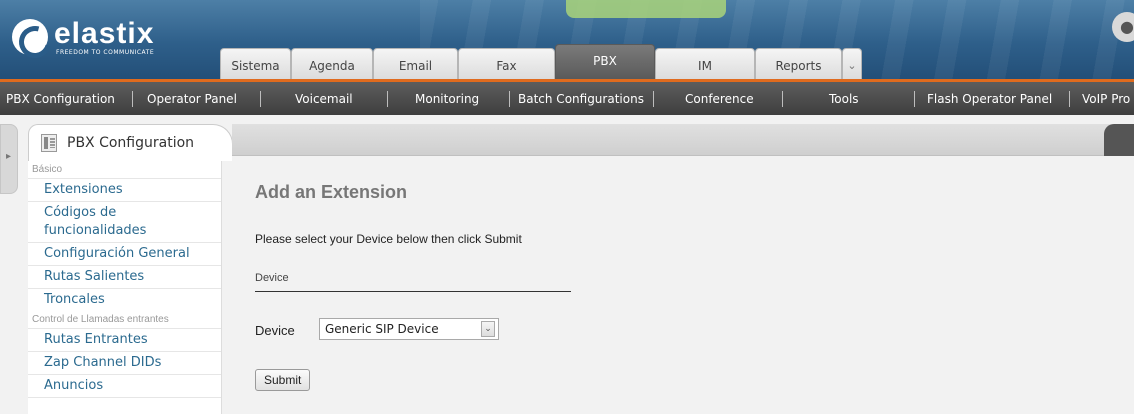 The image size is (1134, 414). What do you see at coordinates (1102, 98) in the screenshot?
I see `subnav-voip-provider: VoIP Pro` at bounding box center [1102, 98].